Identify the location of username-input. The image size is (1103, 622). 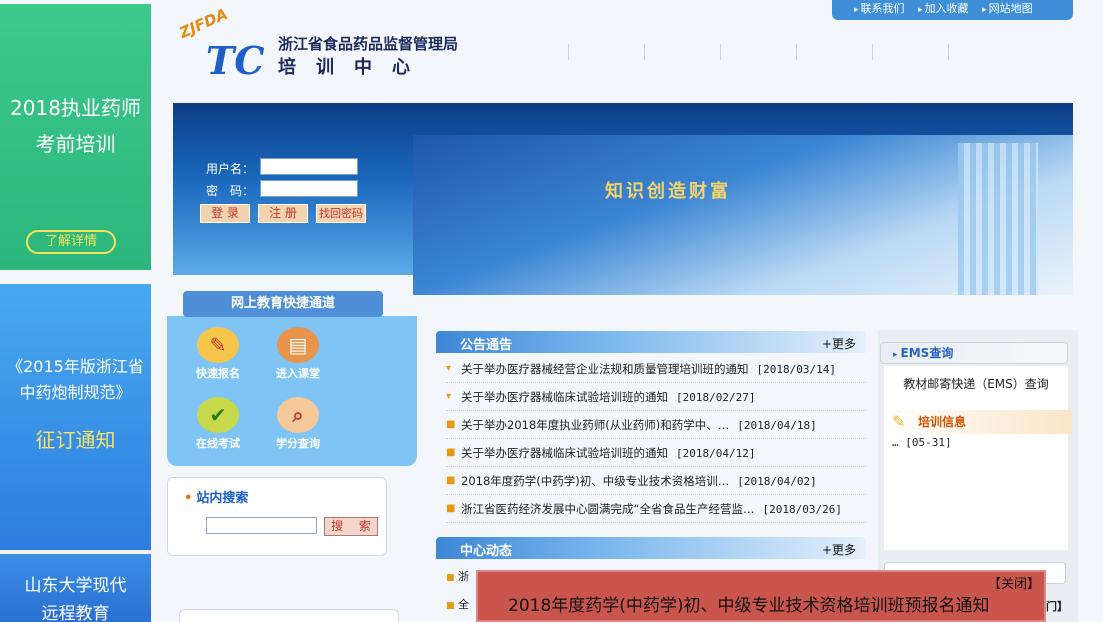
(309, 166).